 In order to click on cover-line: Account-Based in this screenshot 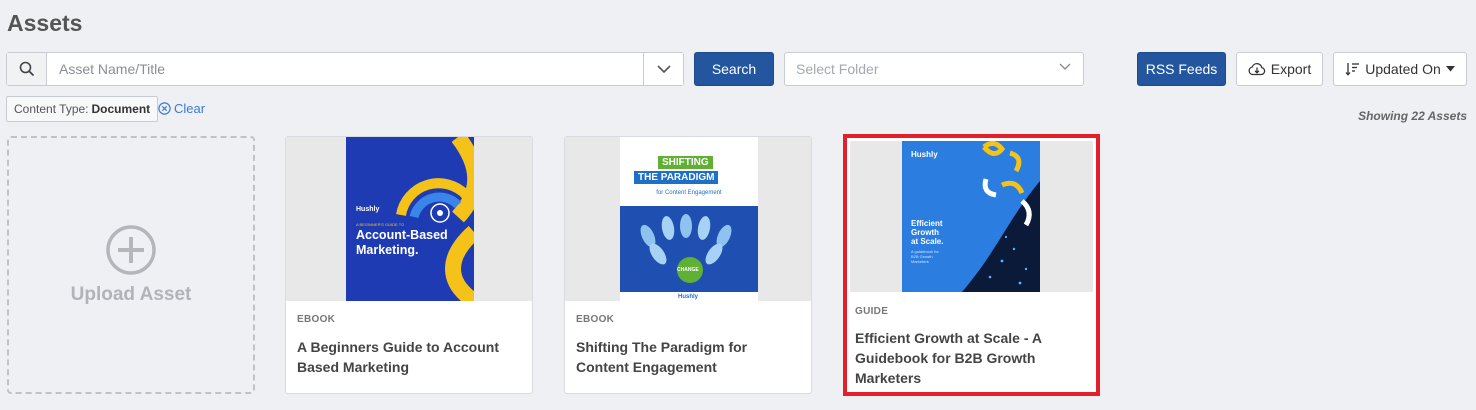, I will do `click(402, 235)`.